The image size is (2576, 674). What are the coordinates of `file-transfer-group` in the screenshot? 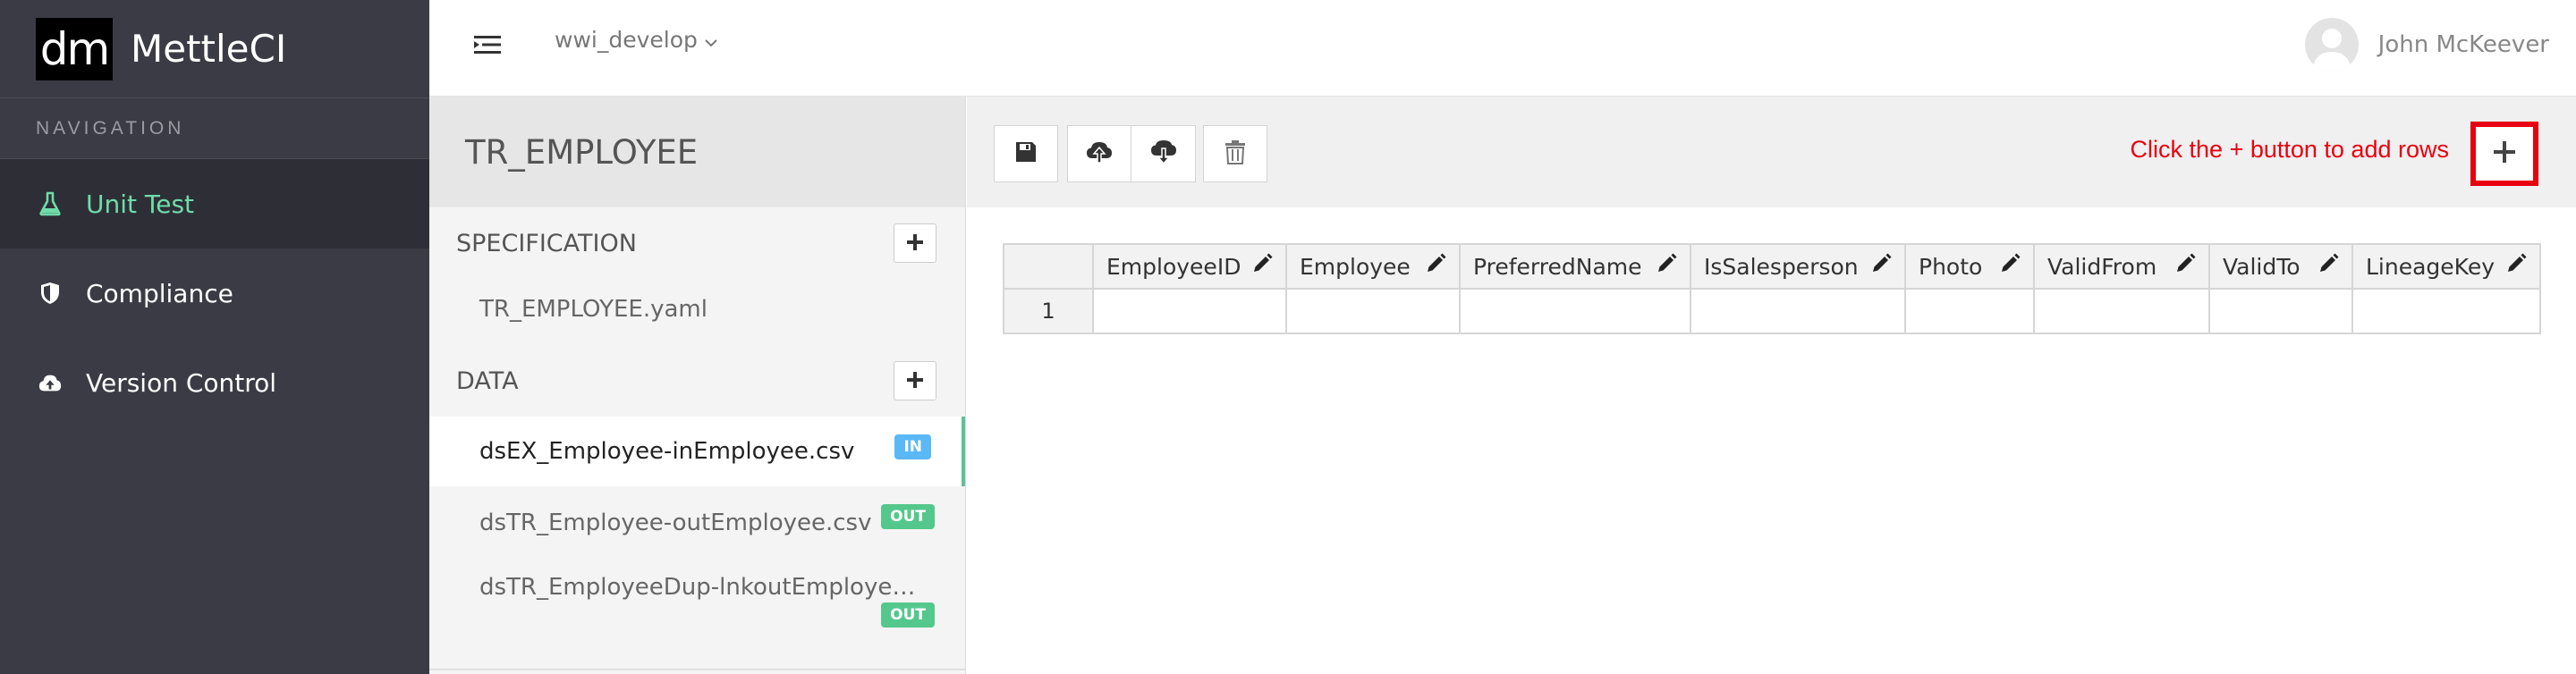 It's located at (1131, 153).